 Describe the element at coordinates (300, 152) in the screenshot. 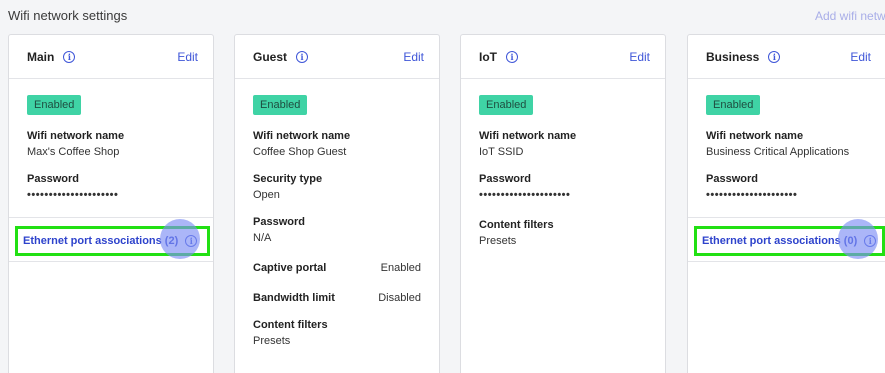

I see `ssid-value: Coffee Shop Guest` at that location.